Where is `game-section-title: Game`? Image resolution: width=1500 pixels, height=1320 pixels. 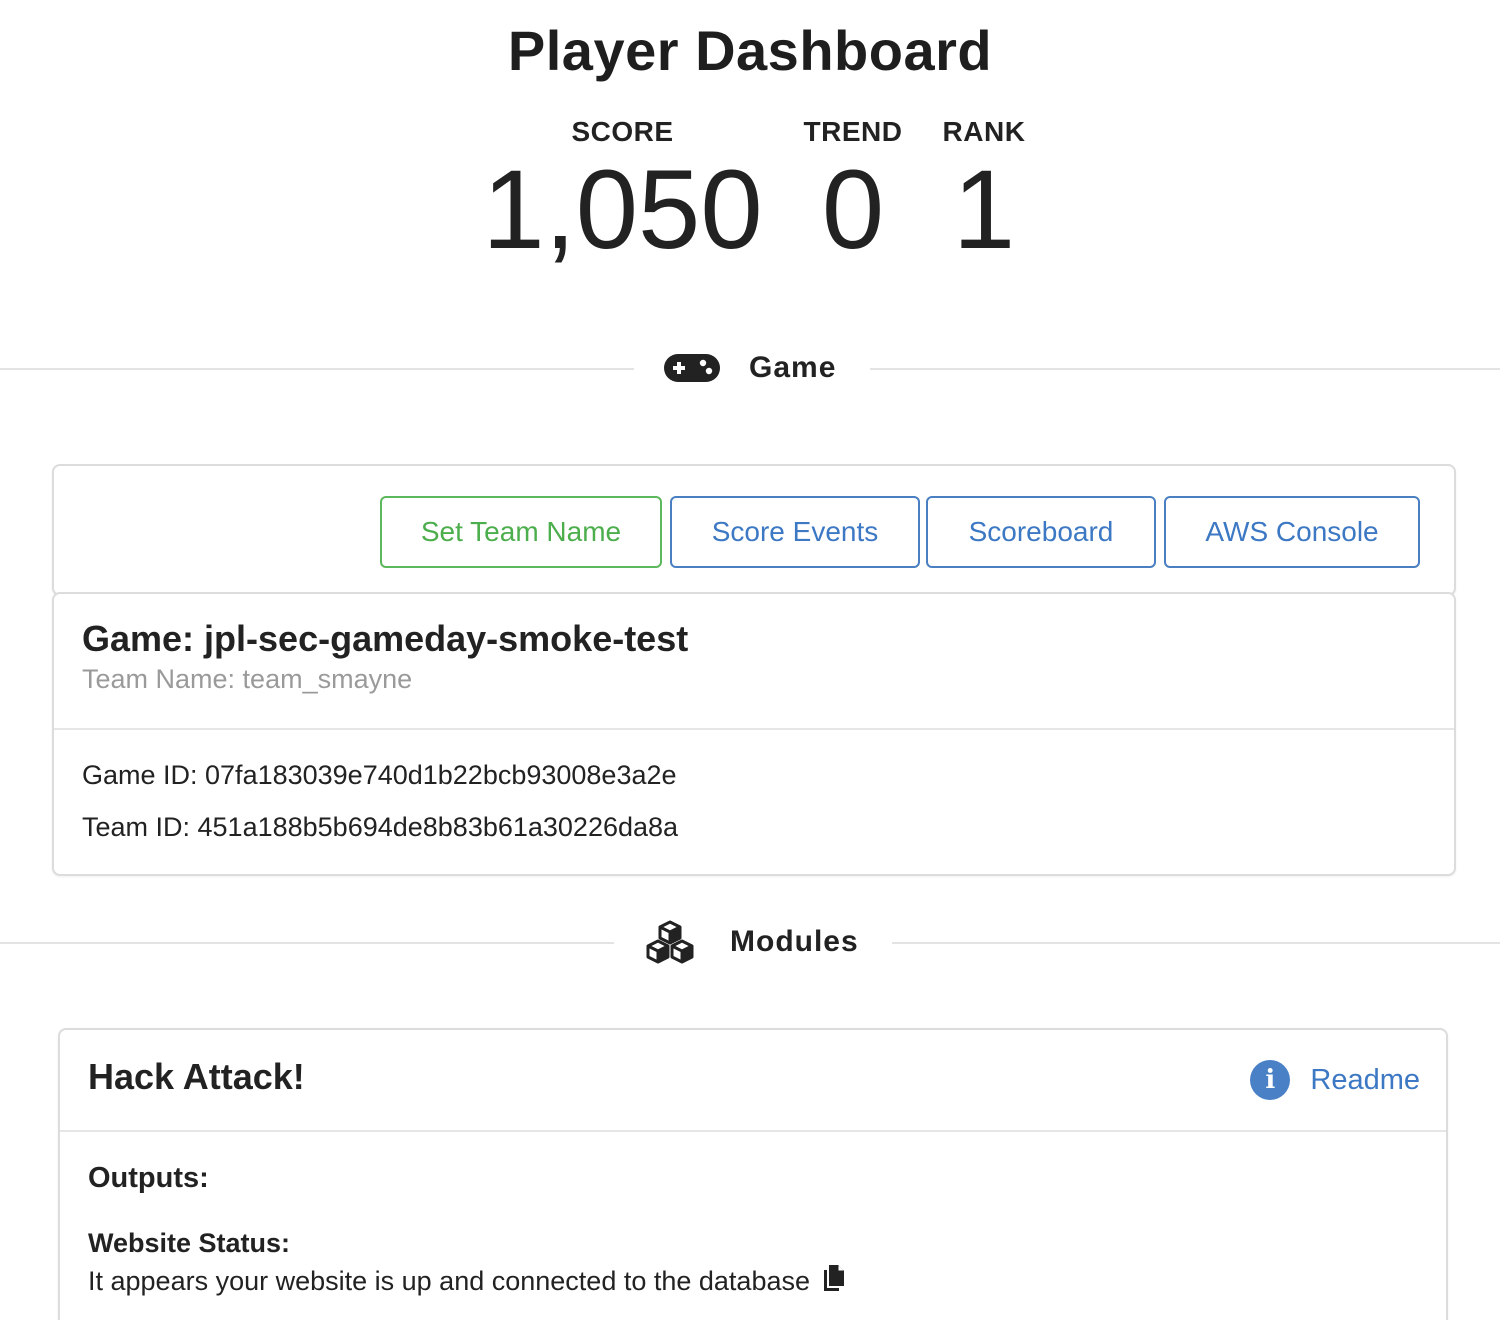 game-section-title: Game is located at coordinates (793, 367).